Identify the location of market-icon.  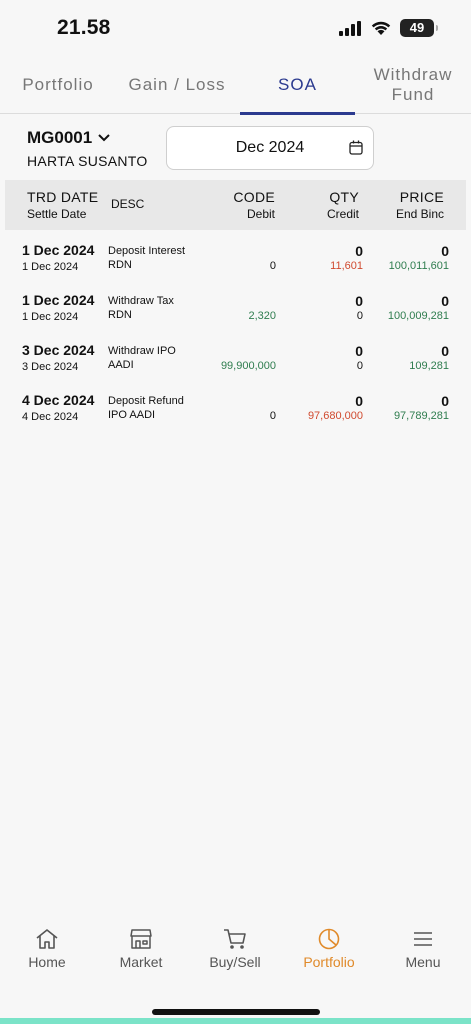
(141, 939).